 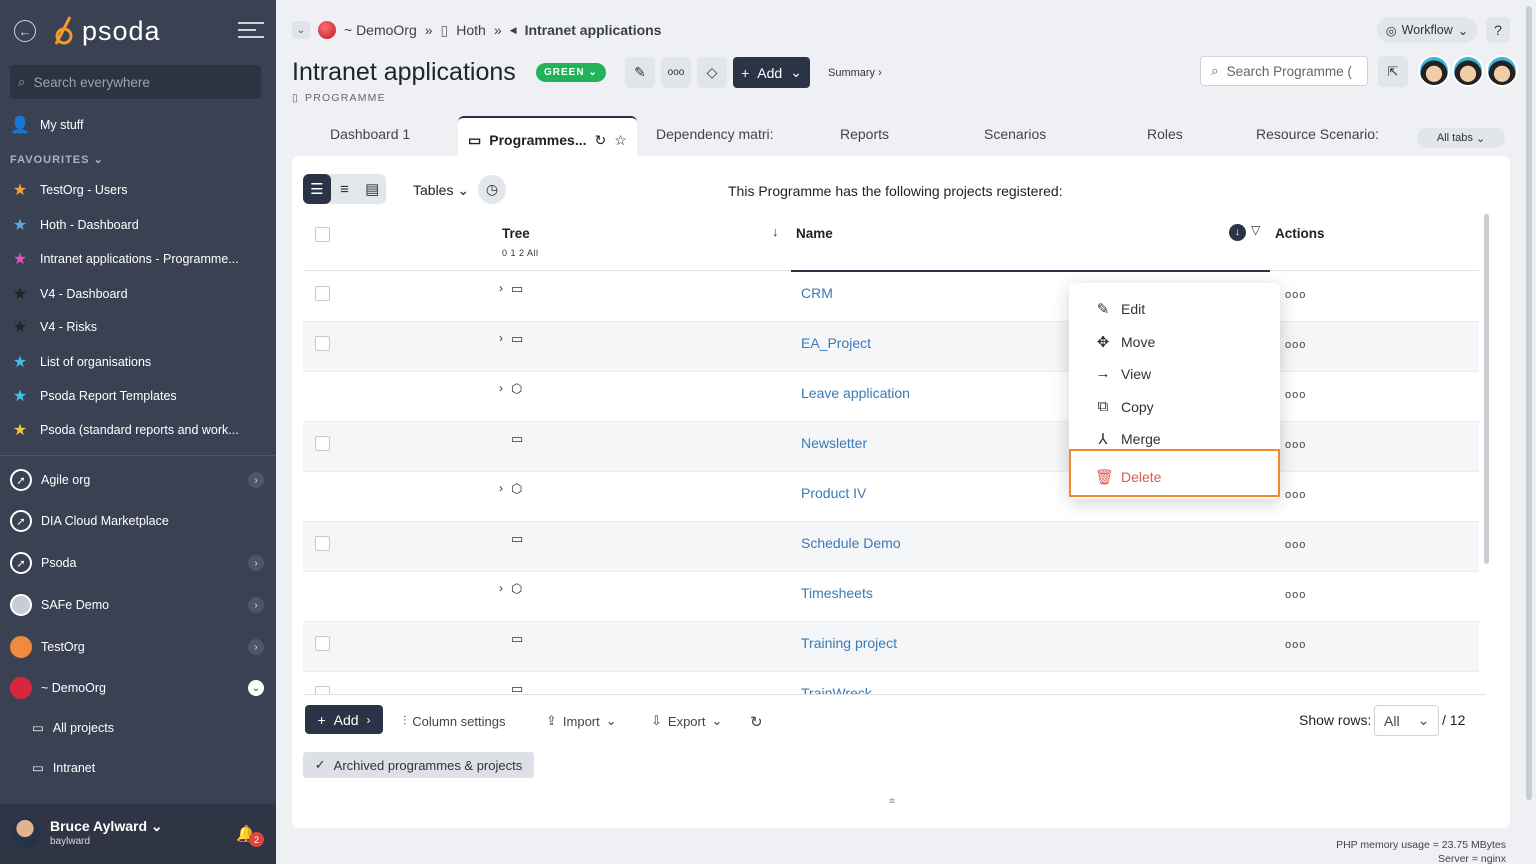 What do you see at coordinates (771, 72) in the screenshot?
I see `add-button: + Add ⌄` at bounding box center [771, 72].